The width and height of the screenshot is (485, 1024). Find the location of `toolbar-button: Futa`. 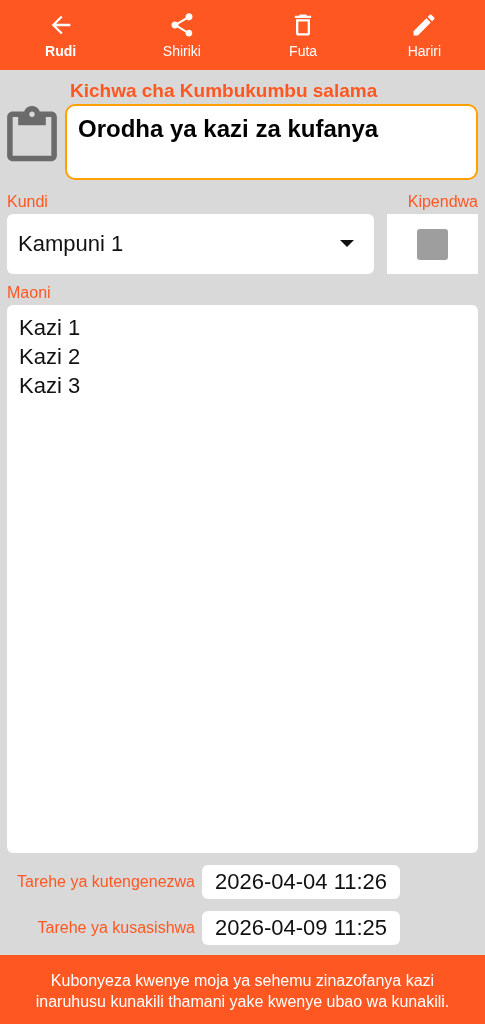

toolbar-button: Futa is located at coordinates (303, 35).